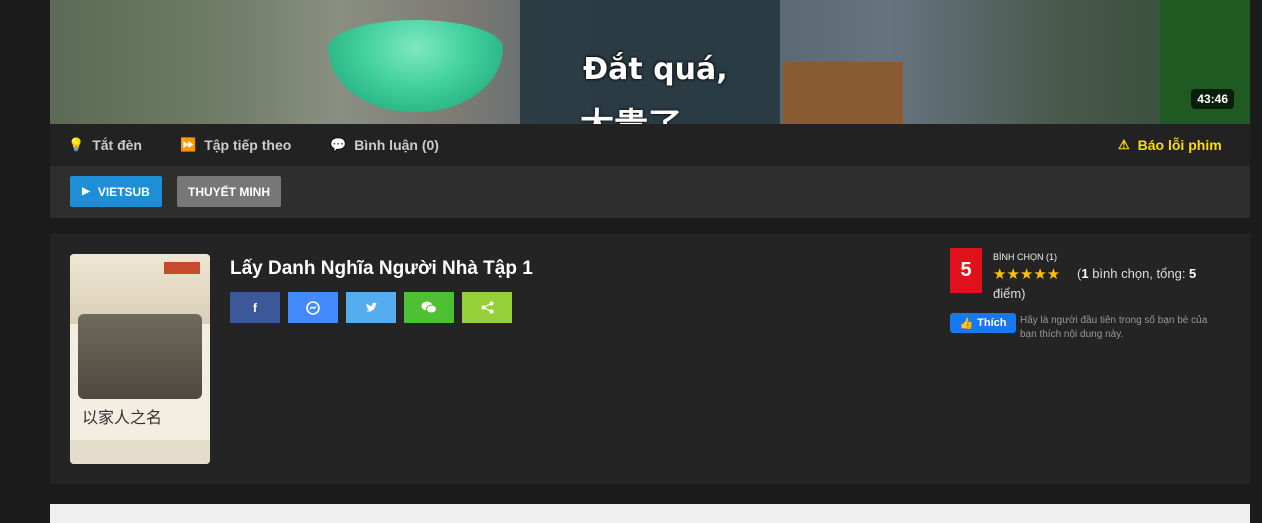 The height and width of the screenshot is (523, 1262). I want to click on comments-button: 💬 Bình luận (0), so click(384, 145).